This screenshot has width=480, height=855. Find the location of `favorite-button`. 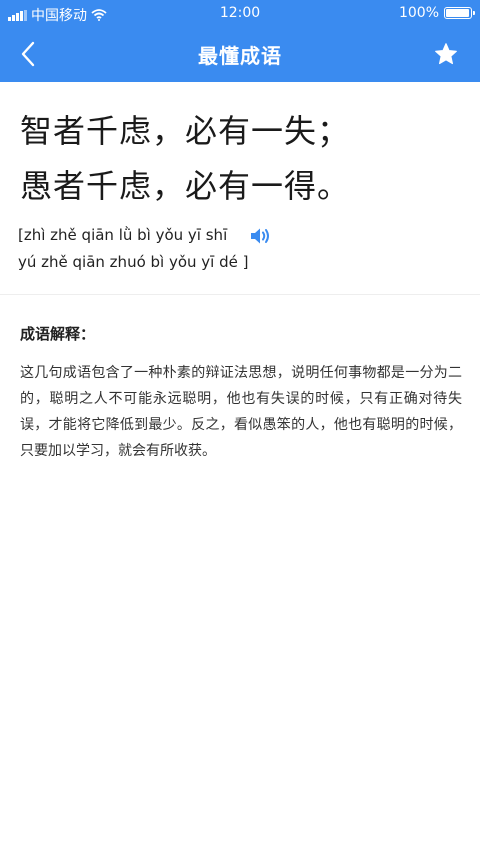

favorite-button is located at coordinates (446, 54).